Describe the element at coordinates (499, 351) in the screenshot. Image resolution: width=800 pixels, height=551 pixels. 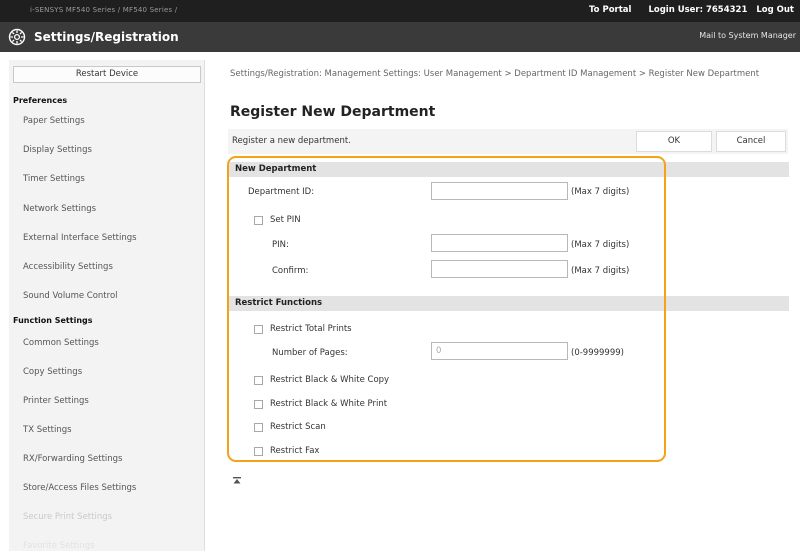
I see `number-of-pages-input: 0` at that location.